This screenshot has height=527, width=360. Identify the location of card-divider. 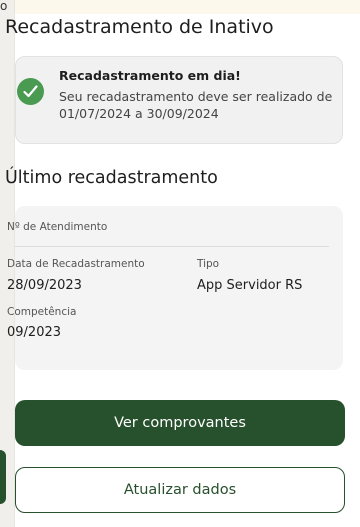
(172, 246).